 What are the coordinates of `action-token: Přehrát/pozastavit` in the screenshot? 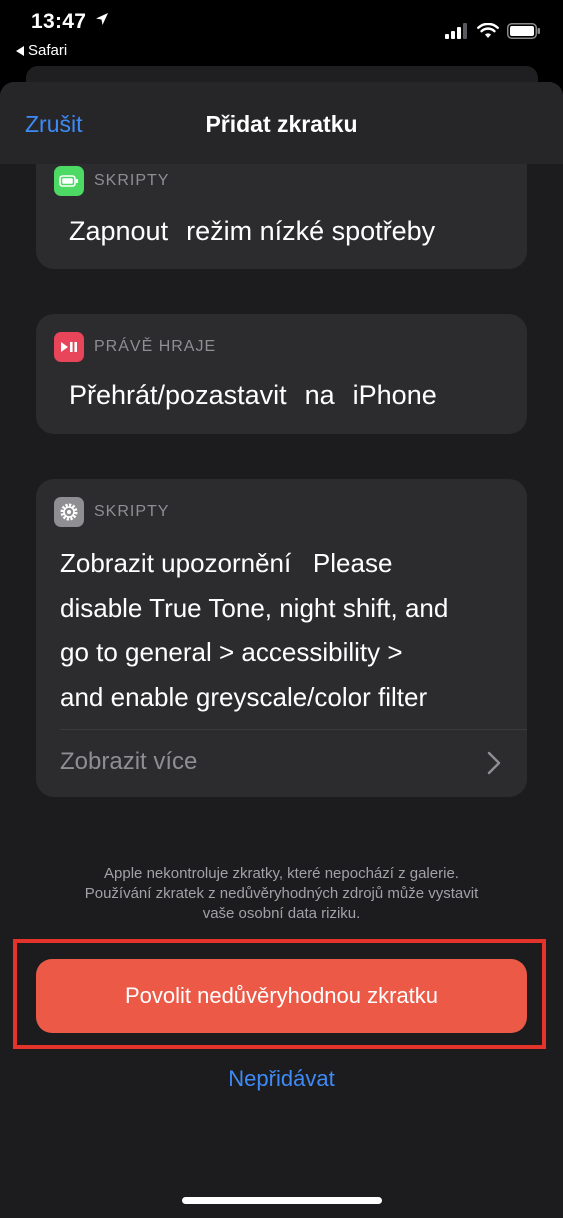 It's located at (178, 395).